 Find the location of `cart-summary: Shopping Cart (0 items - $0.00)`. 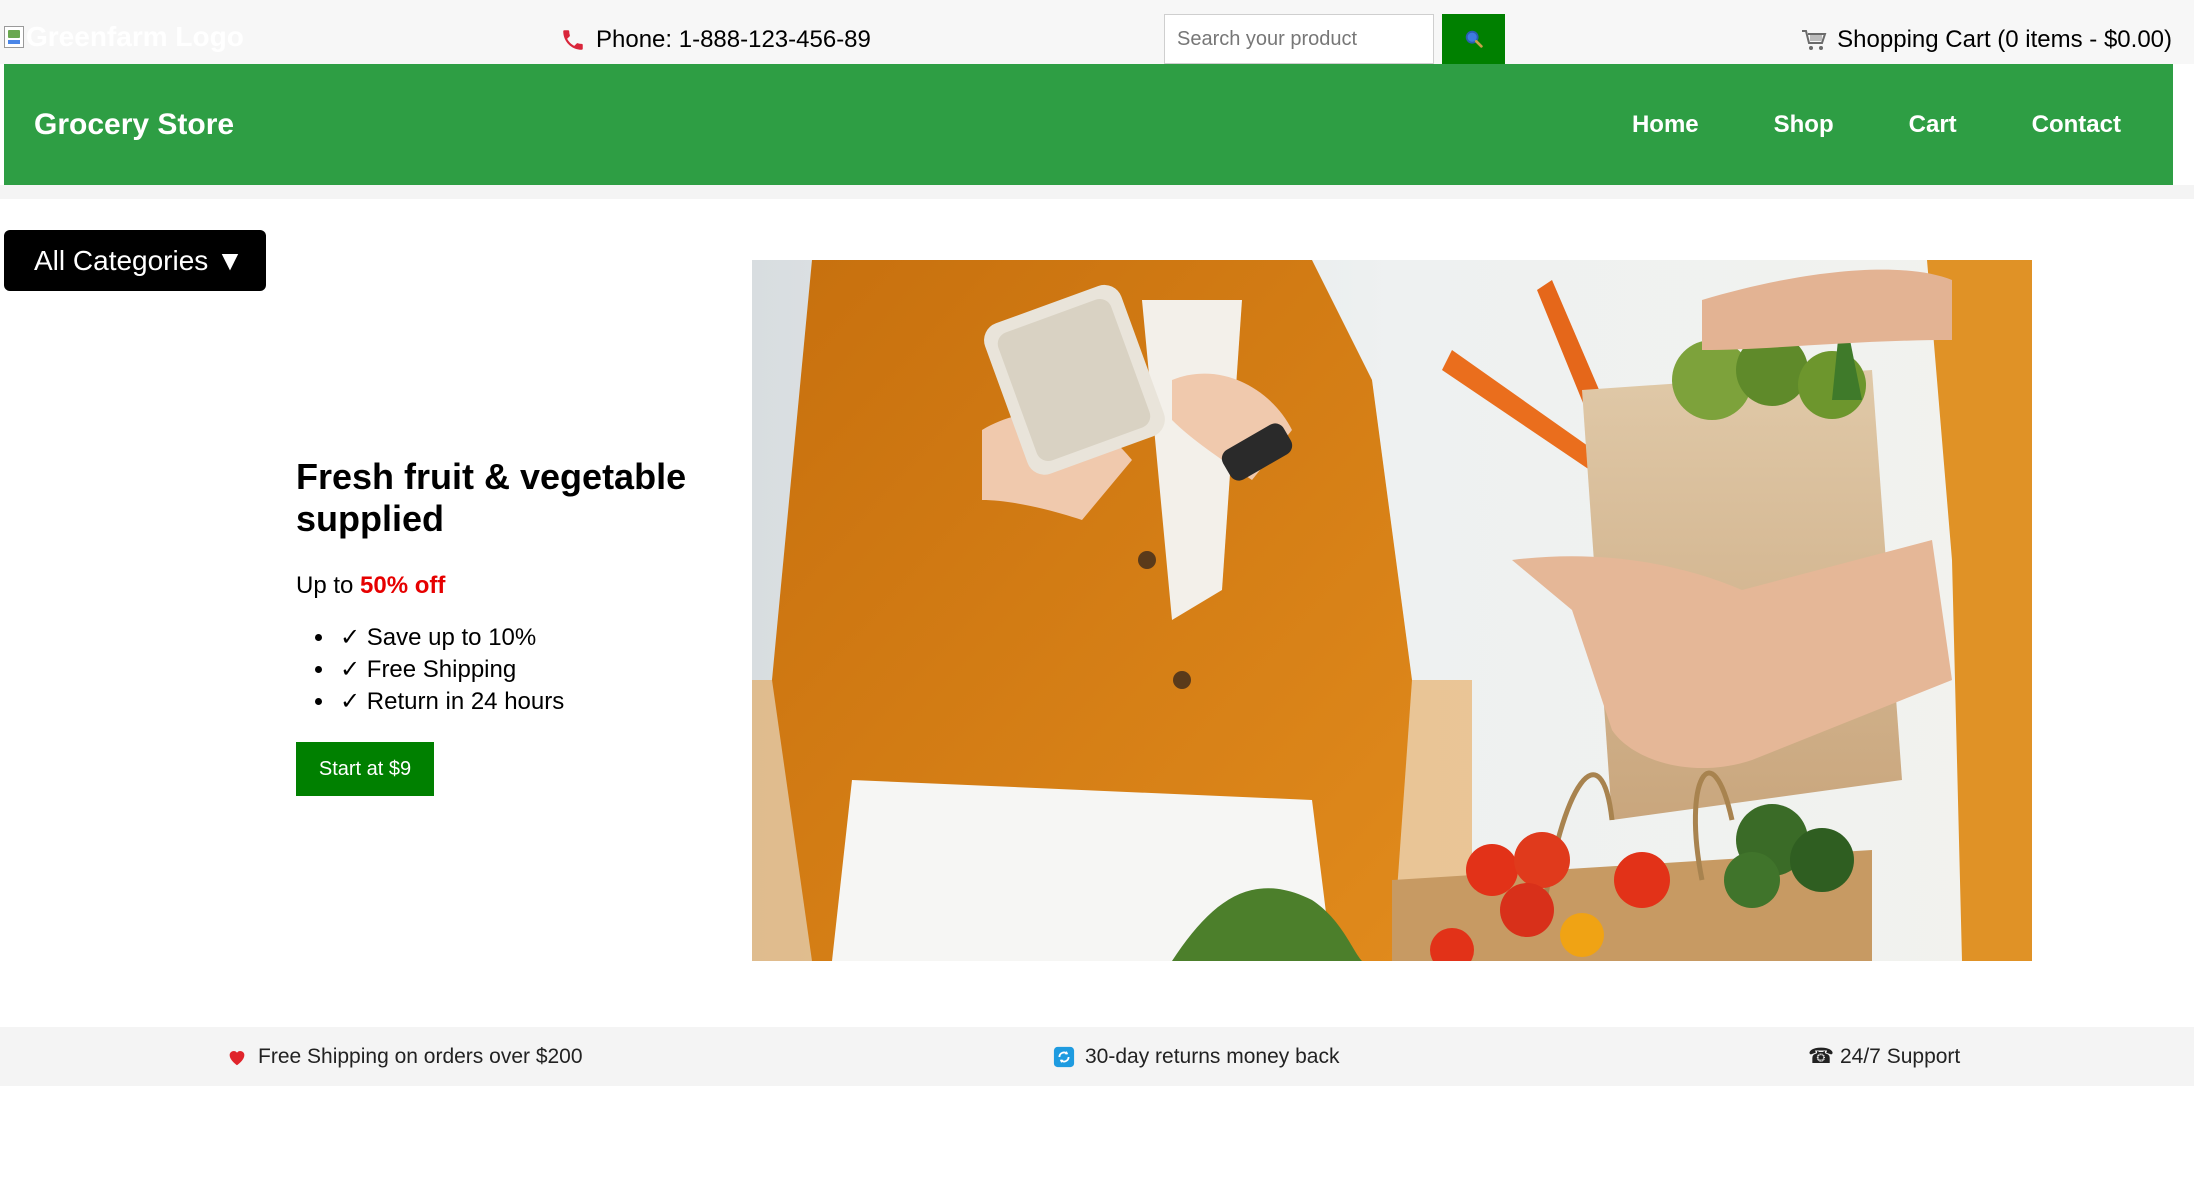

cart-summary: Shopping Cart (0 items - $0.00) is located at coordinates (2004, 39).